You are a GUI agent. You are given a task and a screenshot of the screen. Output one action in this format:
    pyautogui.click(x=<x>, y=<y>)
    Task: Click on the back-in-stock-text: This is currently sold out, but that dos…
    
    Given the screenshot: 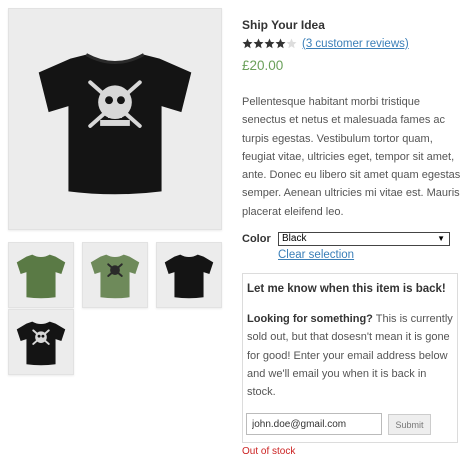 What is the action you would take?
    pyautogui.click(x=350, y=356)
    